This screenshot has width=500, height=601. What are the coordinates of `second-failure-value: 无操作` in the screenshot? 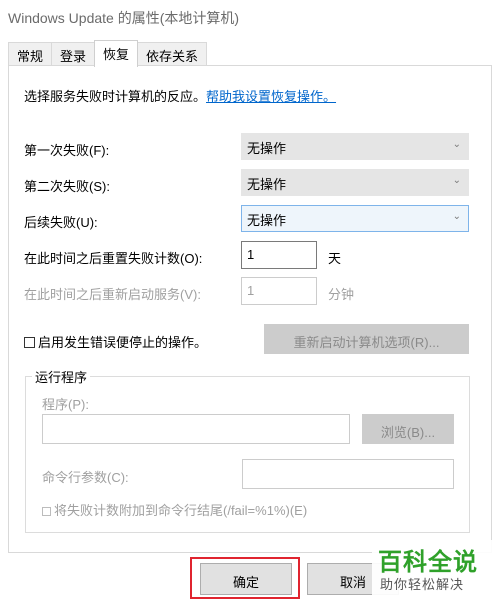 It's located at (267, 184).